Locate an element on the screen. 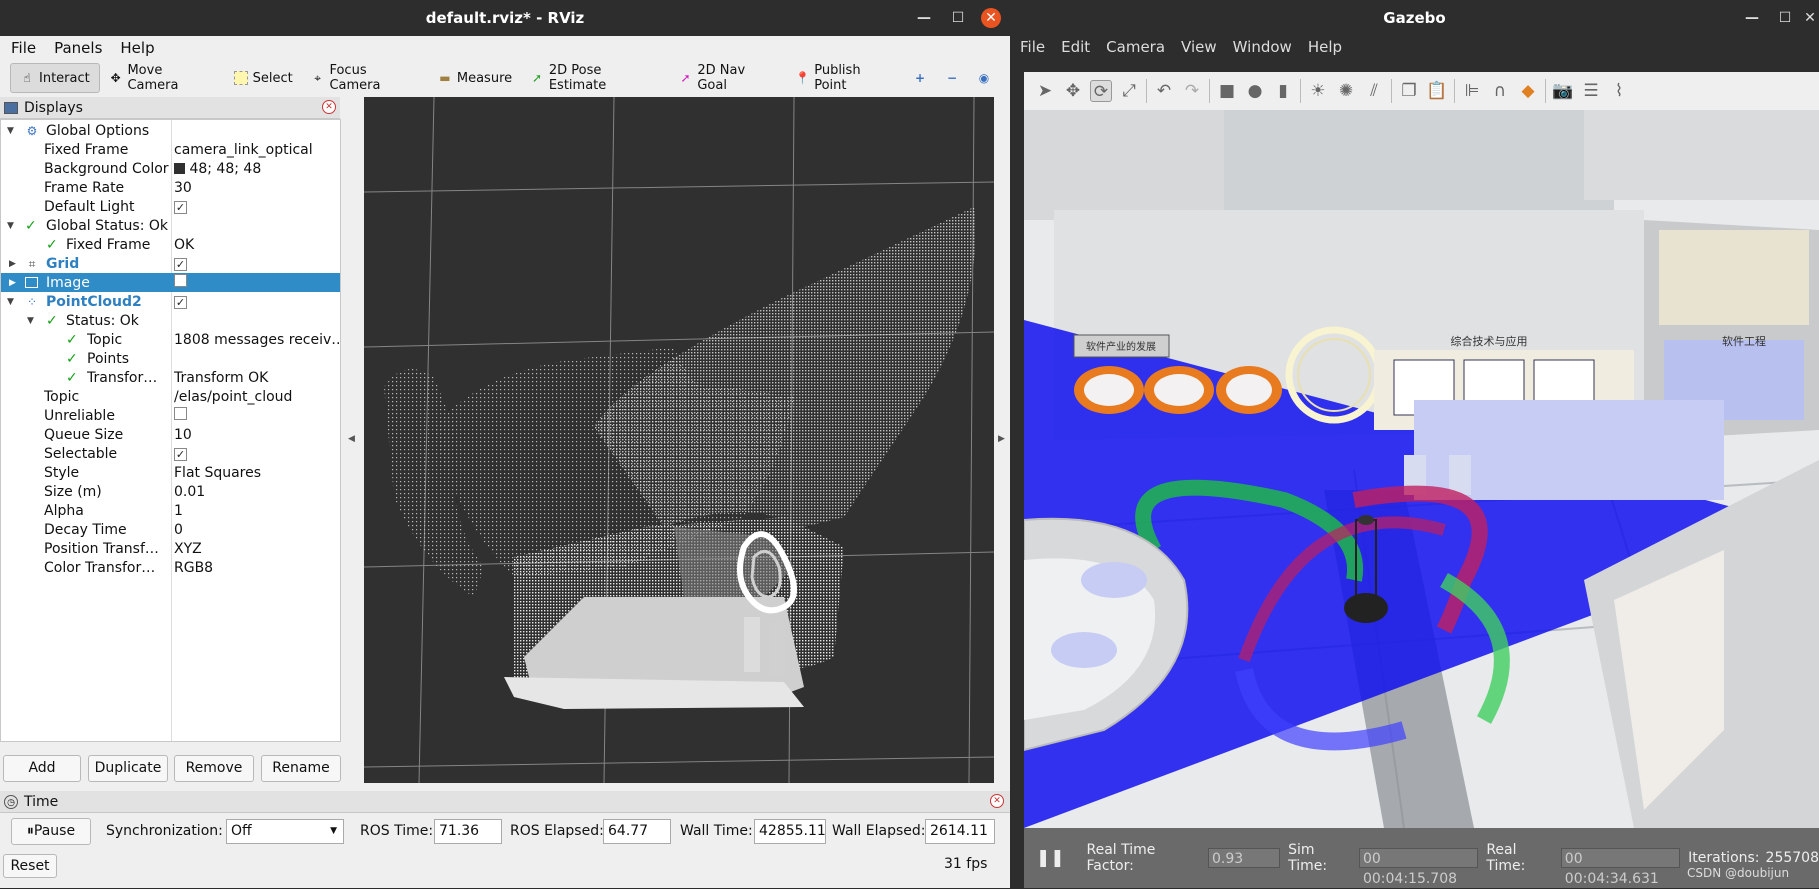  ros-elapsed-label: ROS Elapsed: is located at coordinates (557, 831).